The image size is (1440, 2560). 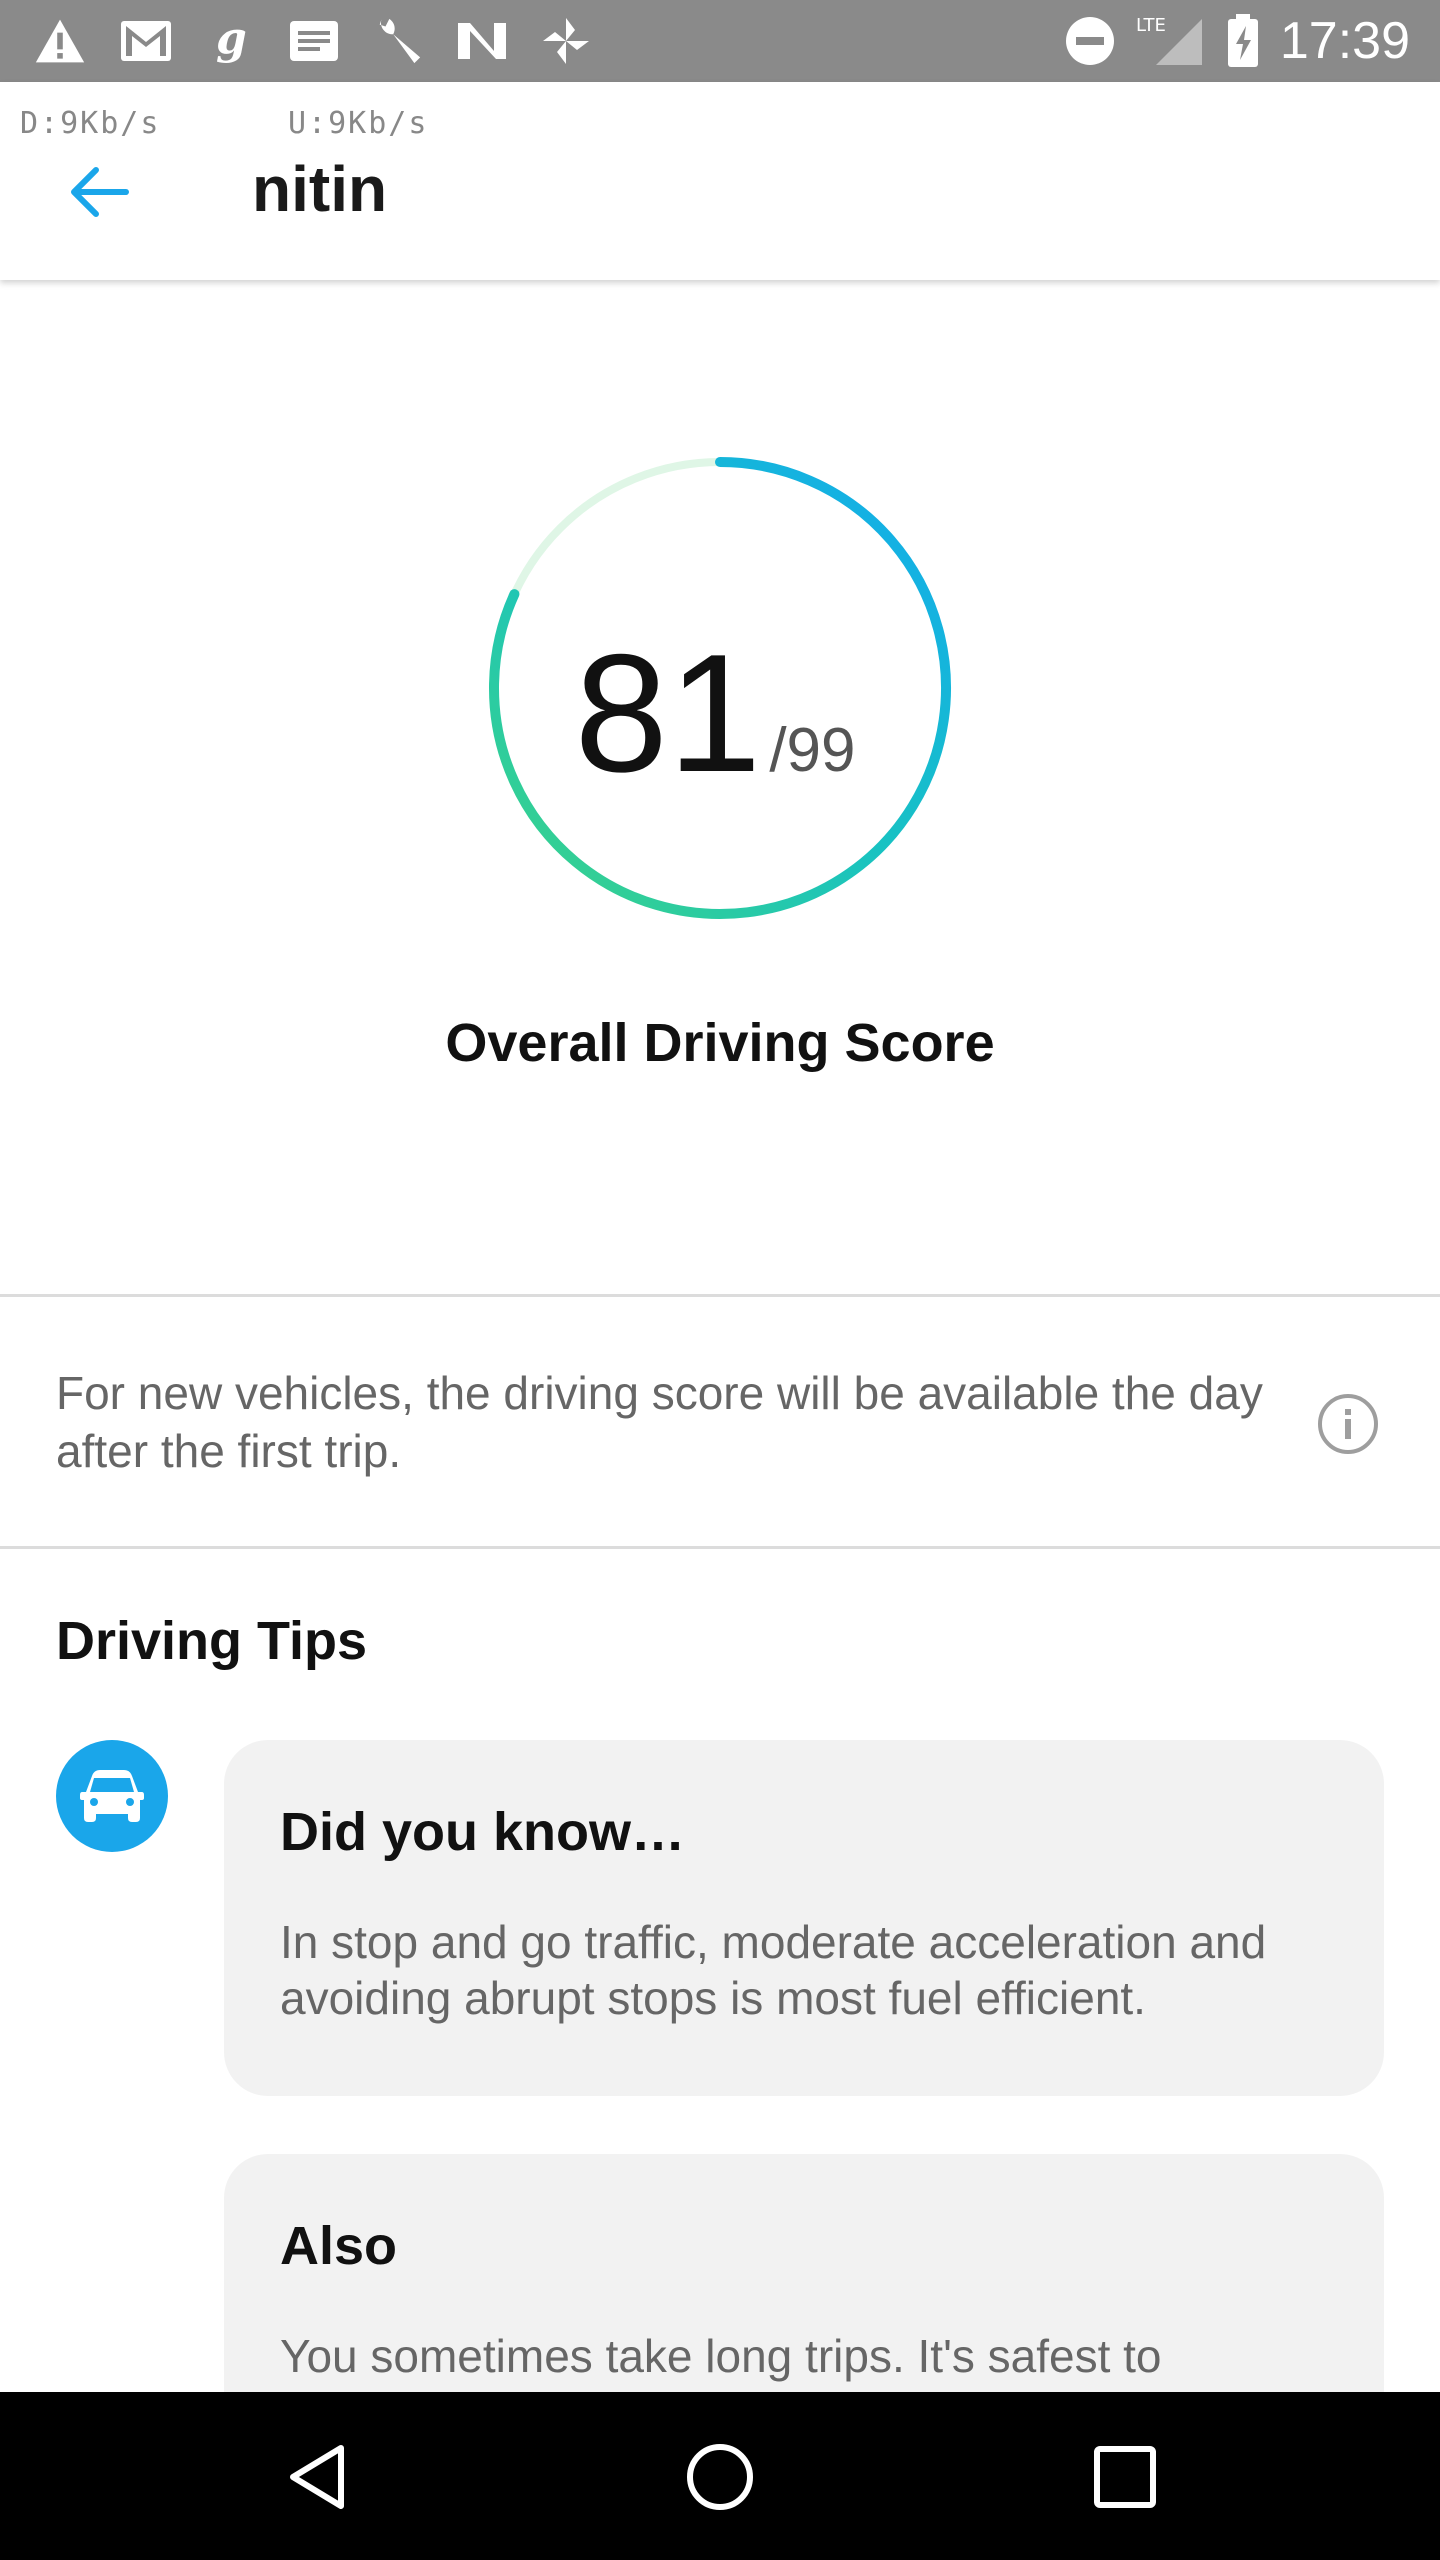 What do you see at coordinates (1344, 41) in the screenshot?
I see `clock: 17:39` at bounding box center [1344, 41].